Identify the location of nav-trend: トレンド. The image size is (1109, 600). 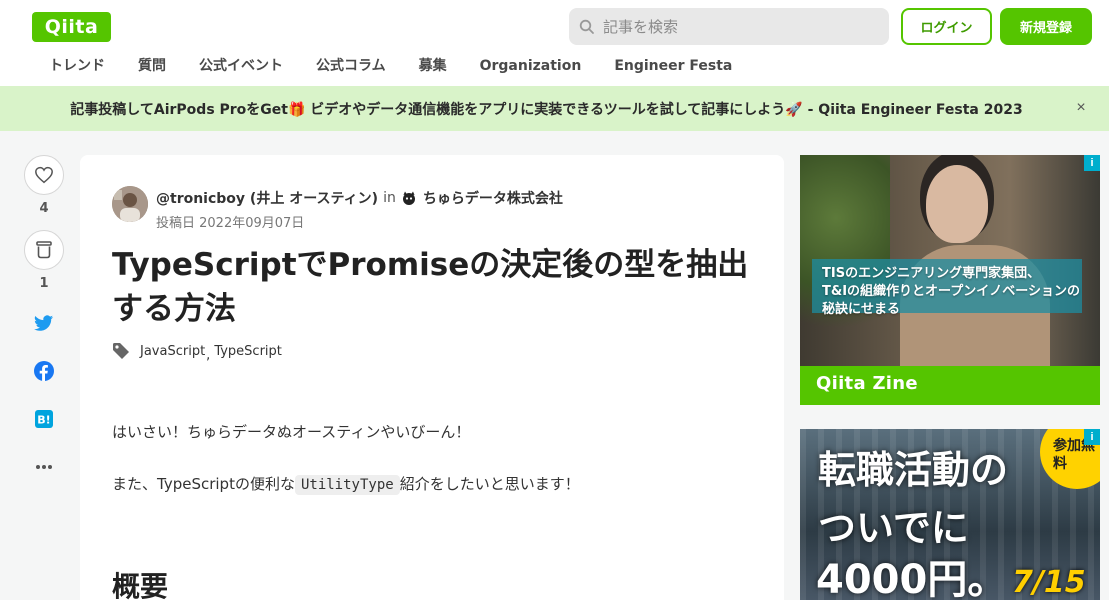
(77, 67).